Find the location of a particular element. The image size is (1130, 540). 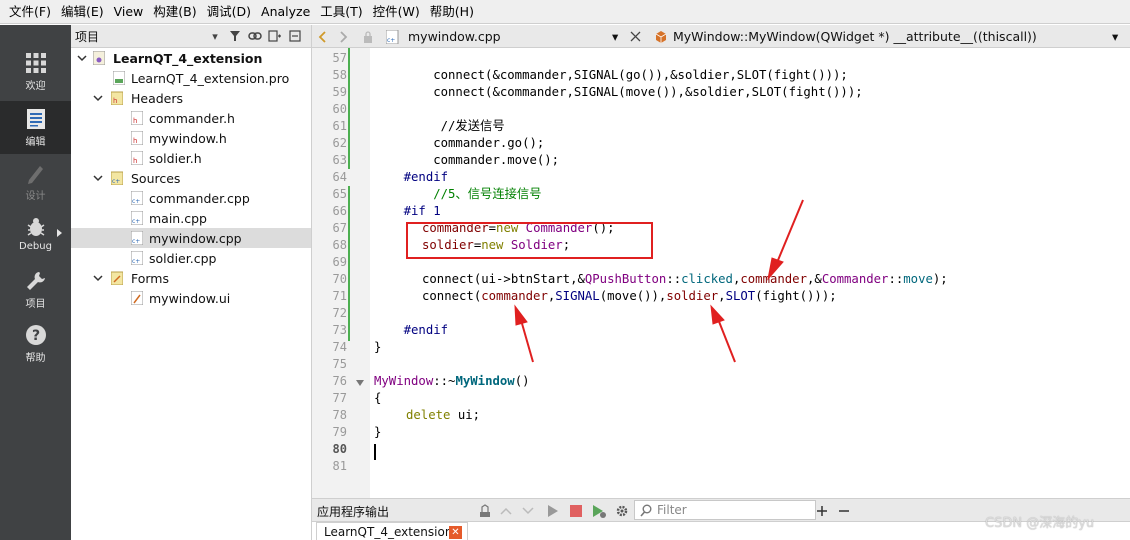

output-tab-label: LearnQT_4_extension is located at coordinates (388, 531).